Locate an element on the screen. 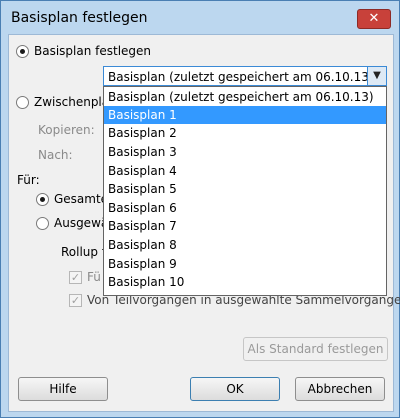 This screenshot has height=418, width=400. zwischenplan-radio is located at coordinates (22, 102).